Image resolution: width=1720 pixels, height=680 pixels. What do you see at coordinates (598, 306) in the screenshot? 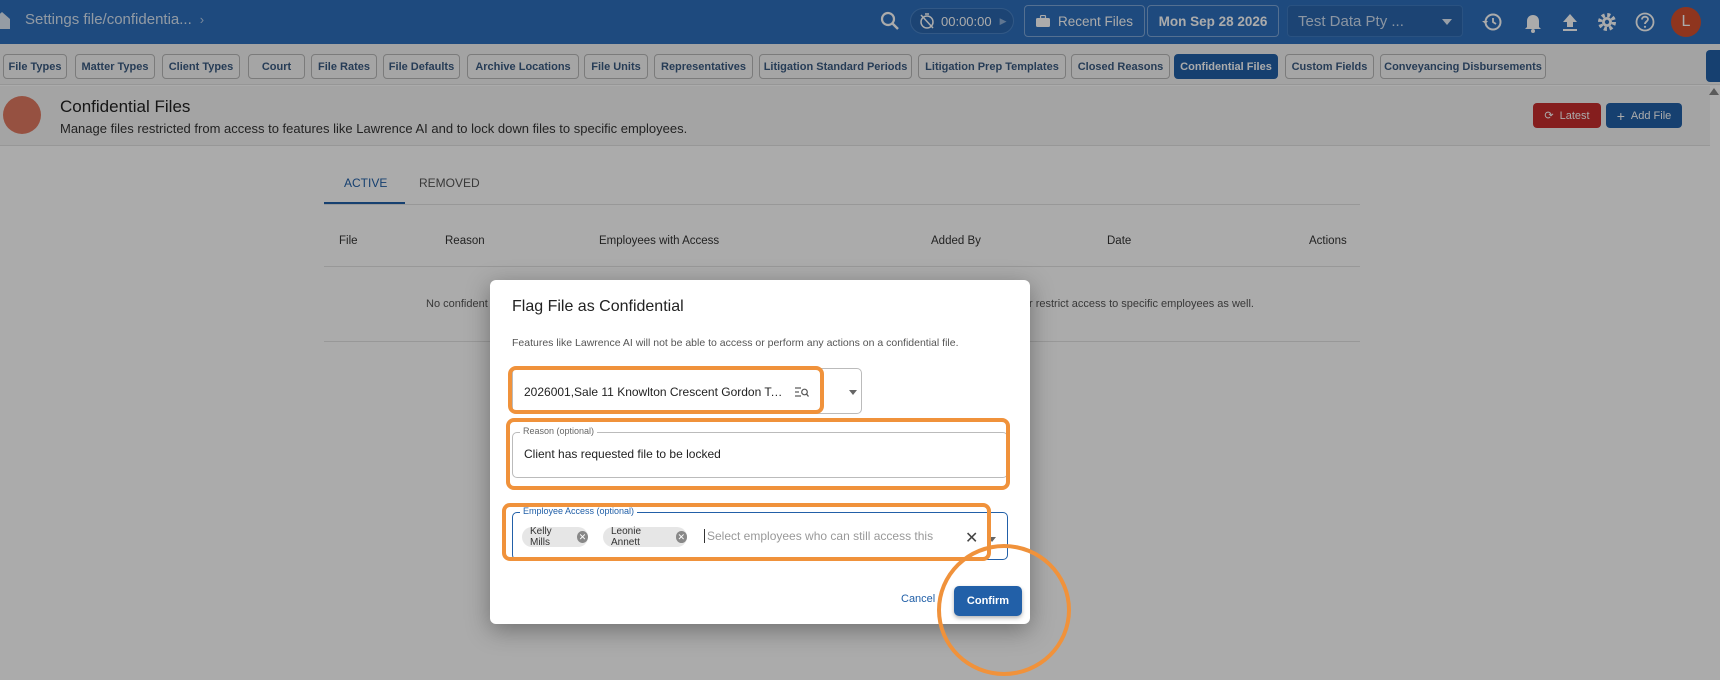
I see `dialog-title: Flag File as Confidential` at bounding box center [598, 306].